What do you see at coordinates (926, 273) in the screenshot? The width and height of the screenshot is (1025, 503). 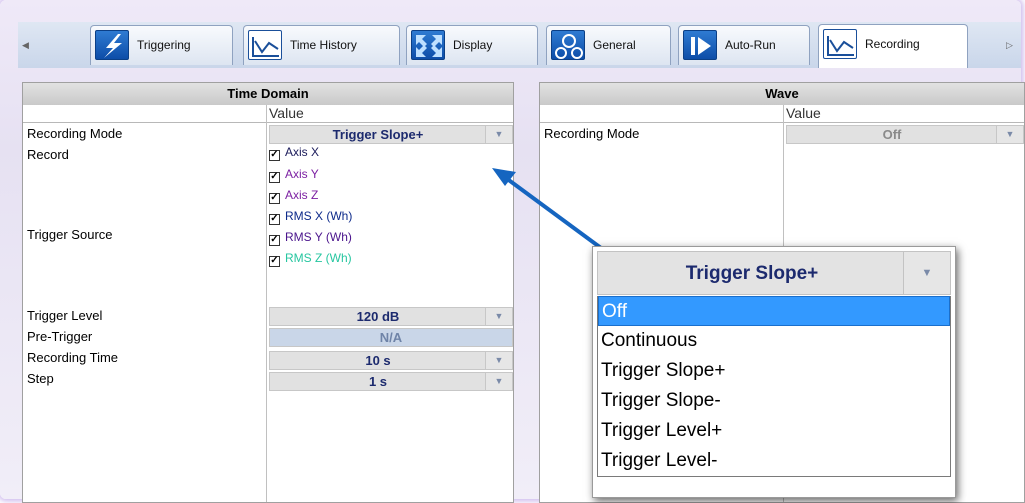 I see `chevron-down-icon: ▼` at bounding box center [926, 273].